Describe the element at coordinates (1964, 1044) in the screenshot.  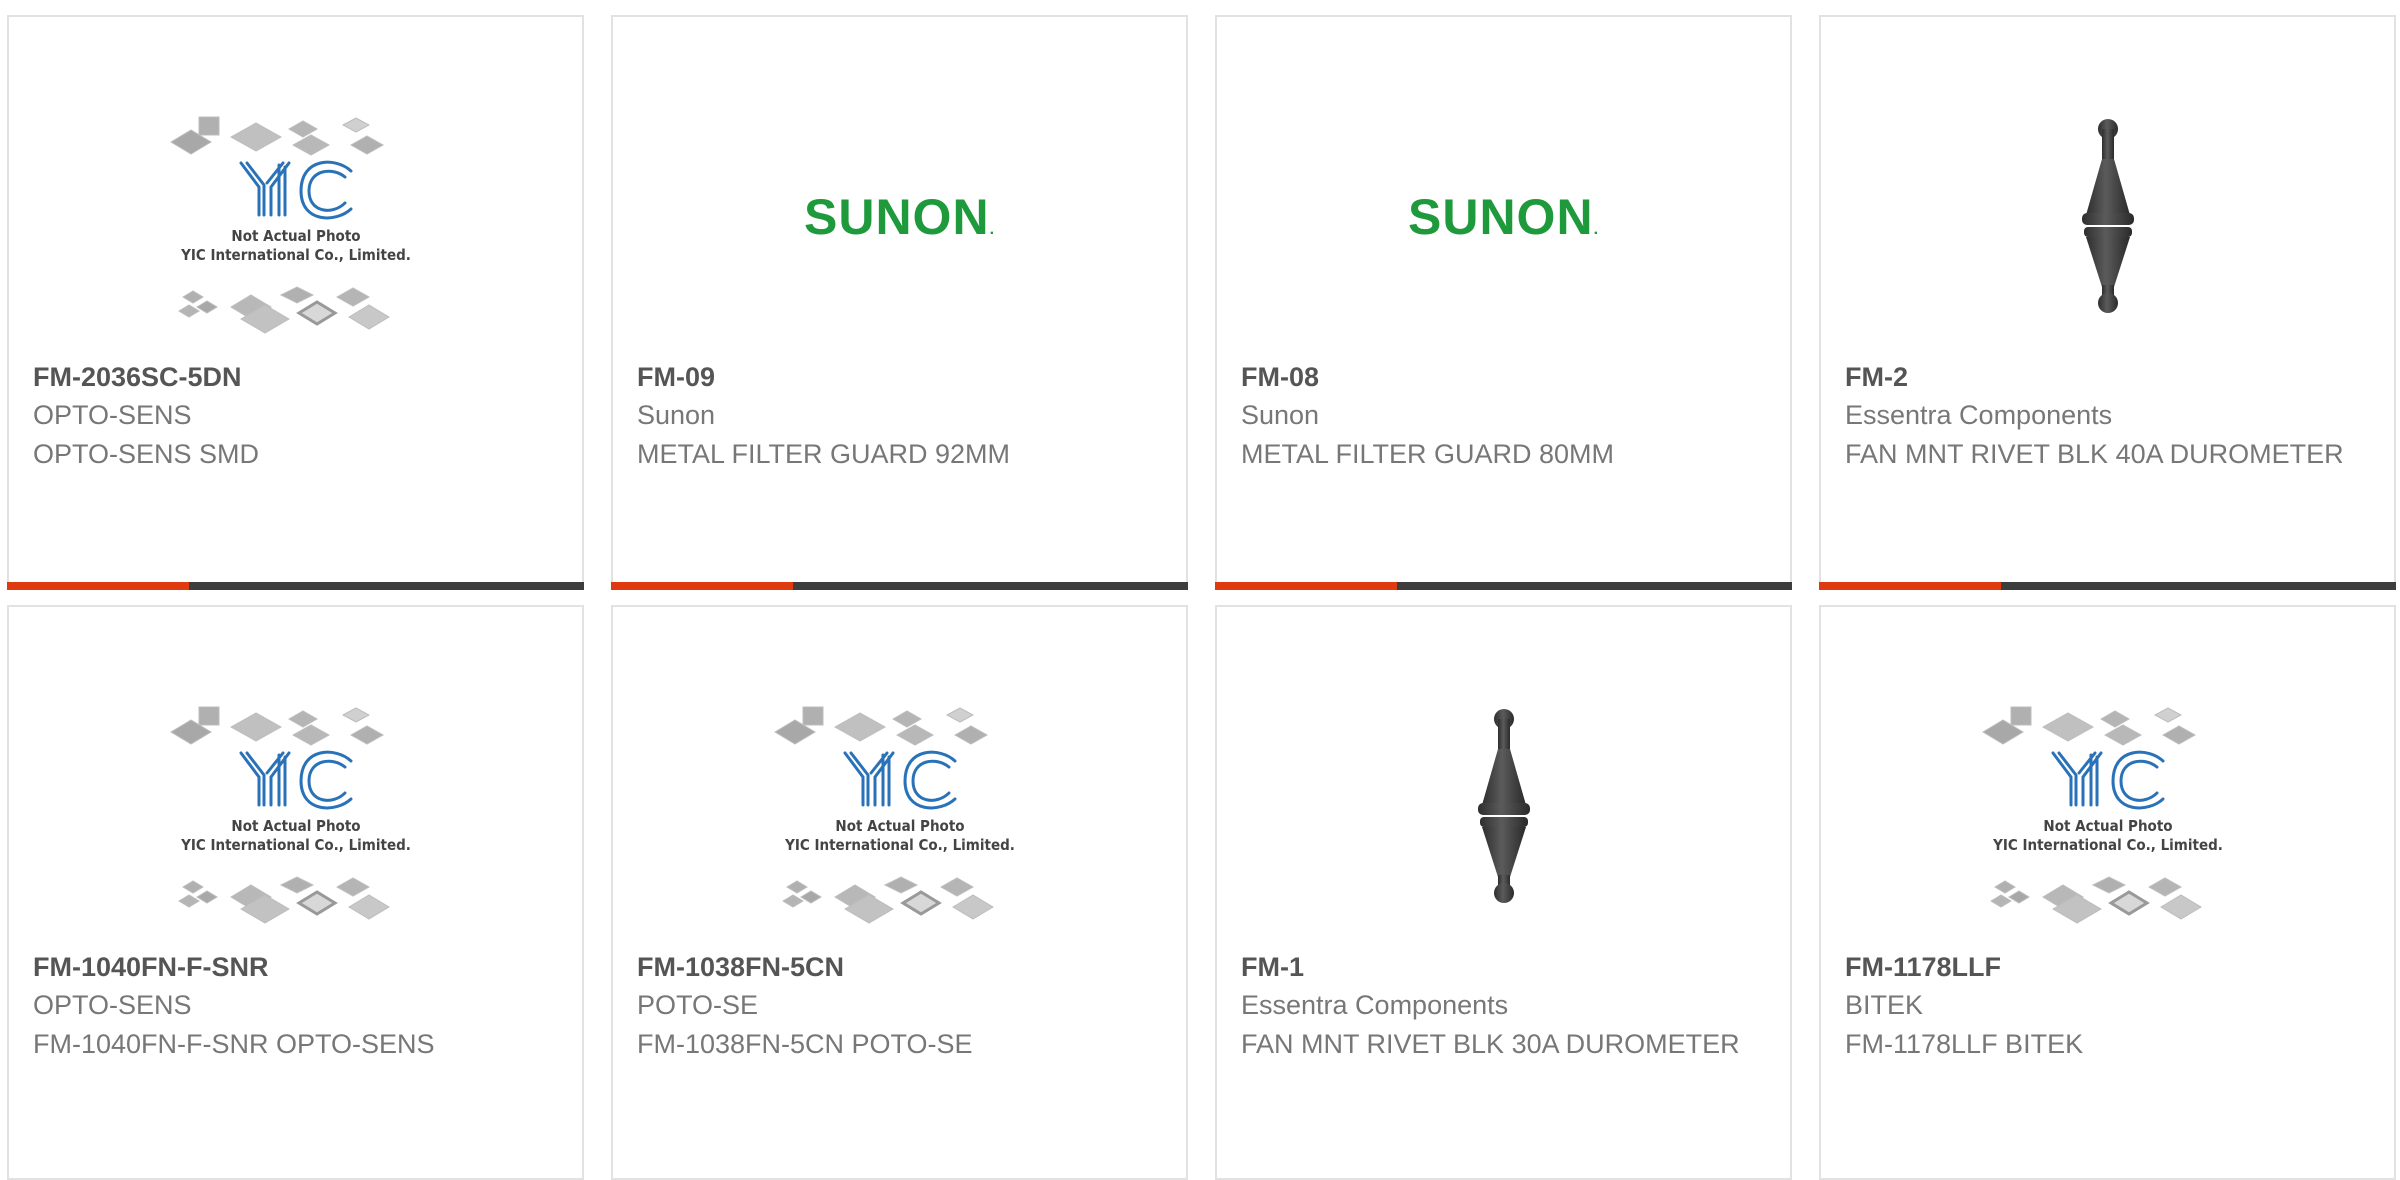
I see `product-description: FM-1178LLF BITEK` at that location.